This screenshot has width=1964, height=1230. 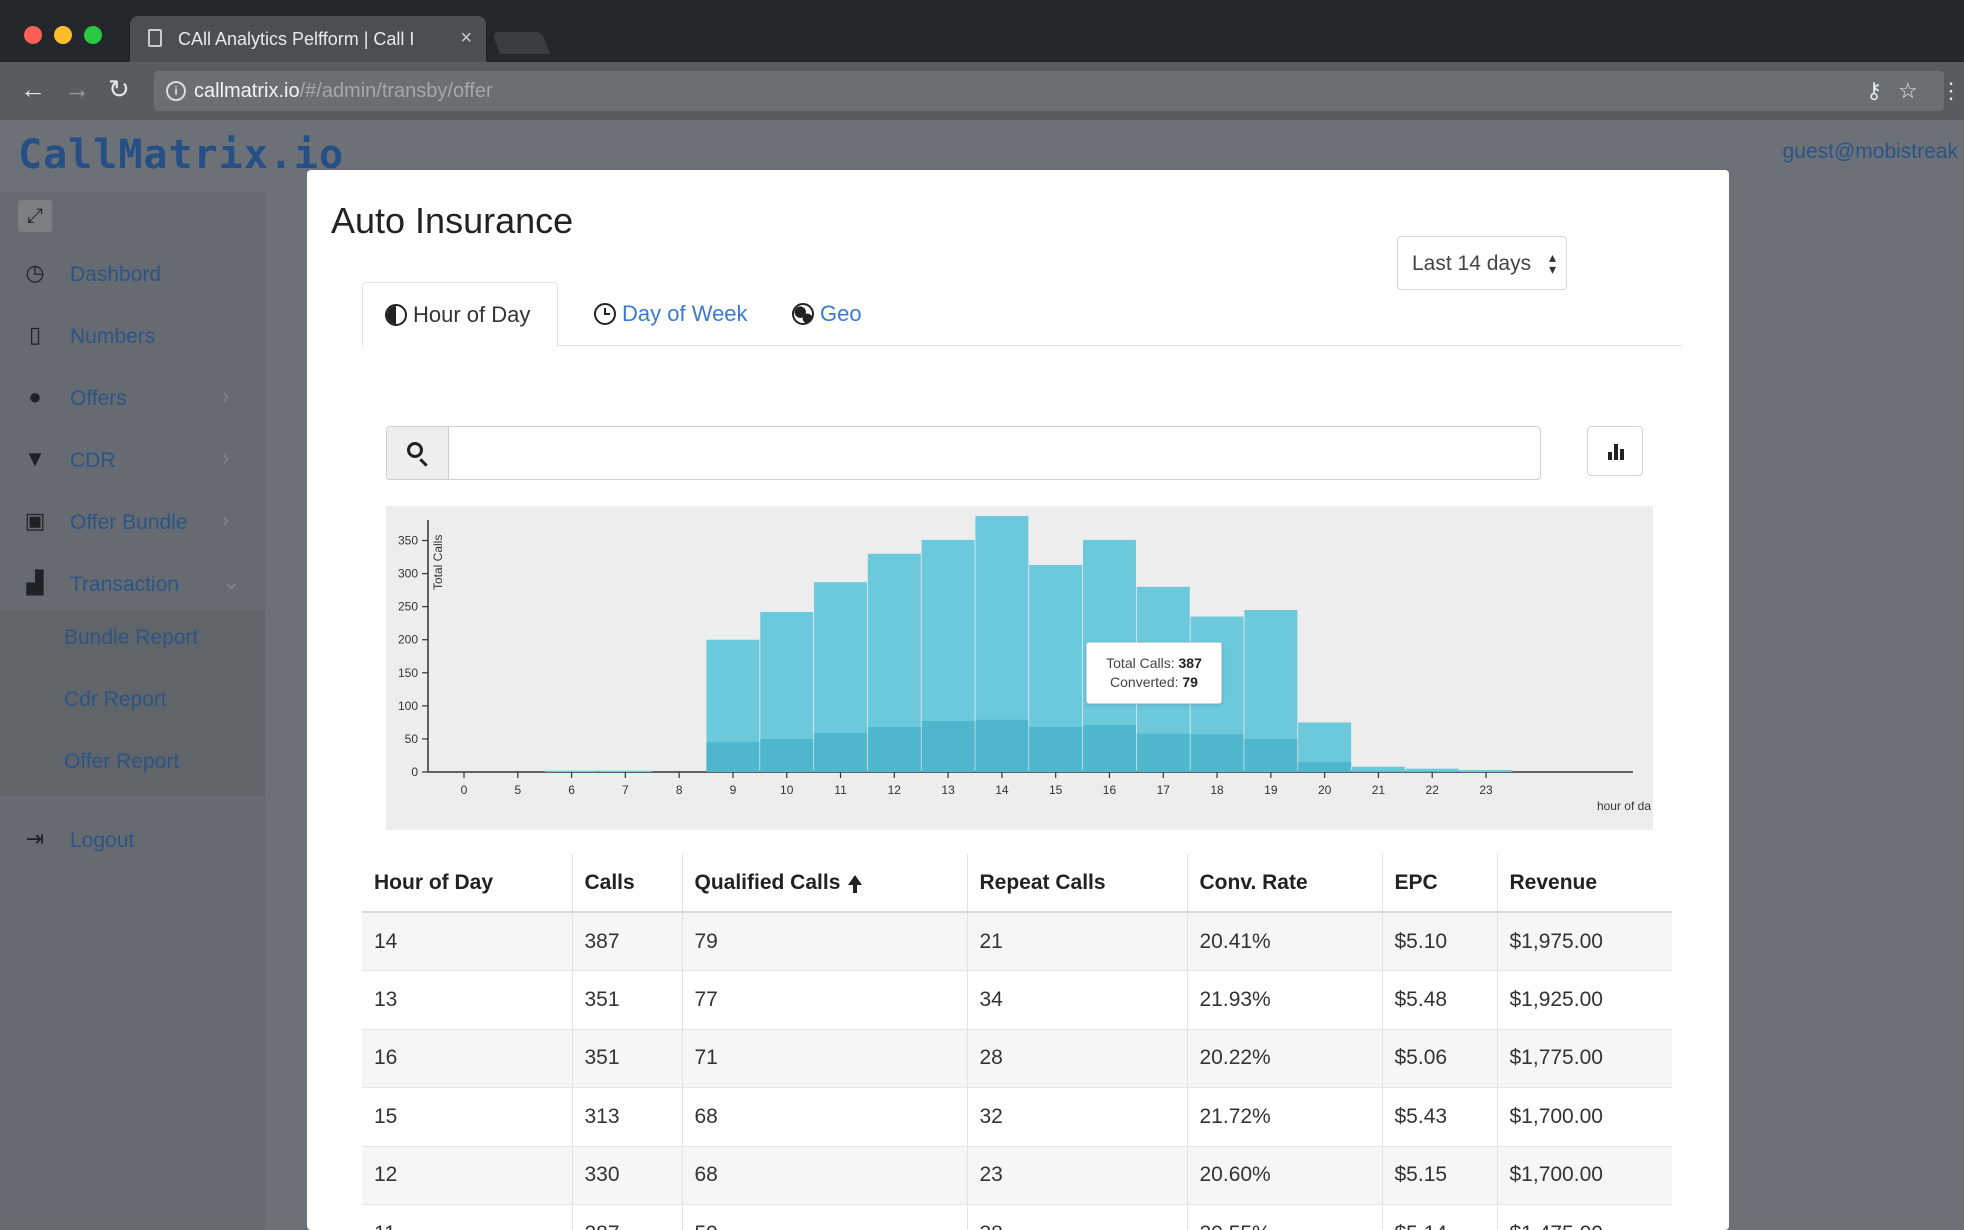 I want to click on table-row: 16 351 71 28 20.22% $5.06 $1,775.00, so click(x=1017, y=1058).